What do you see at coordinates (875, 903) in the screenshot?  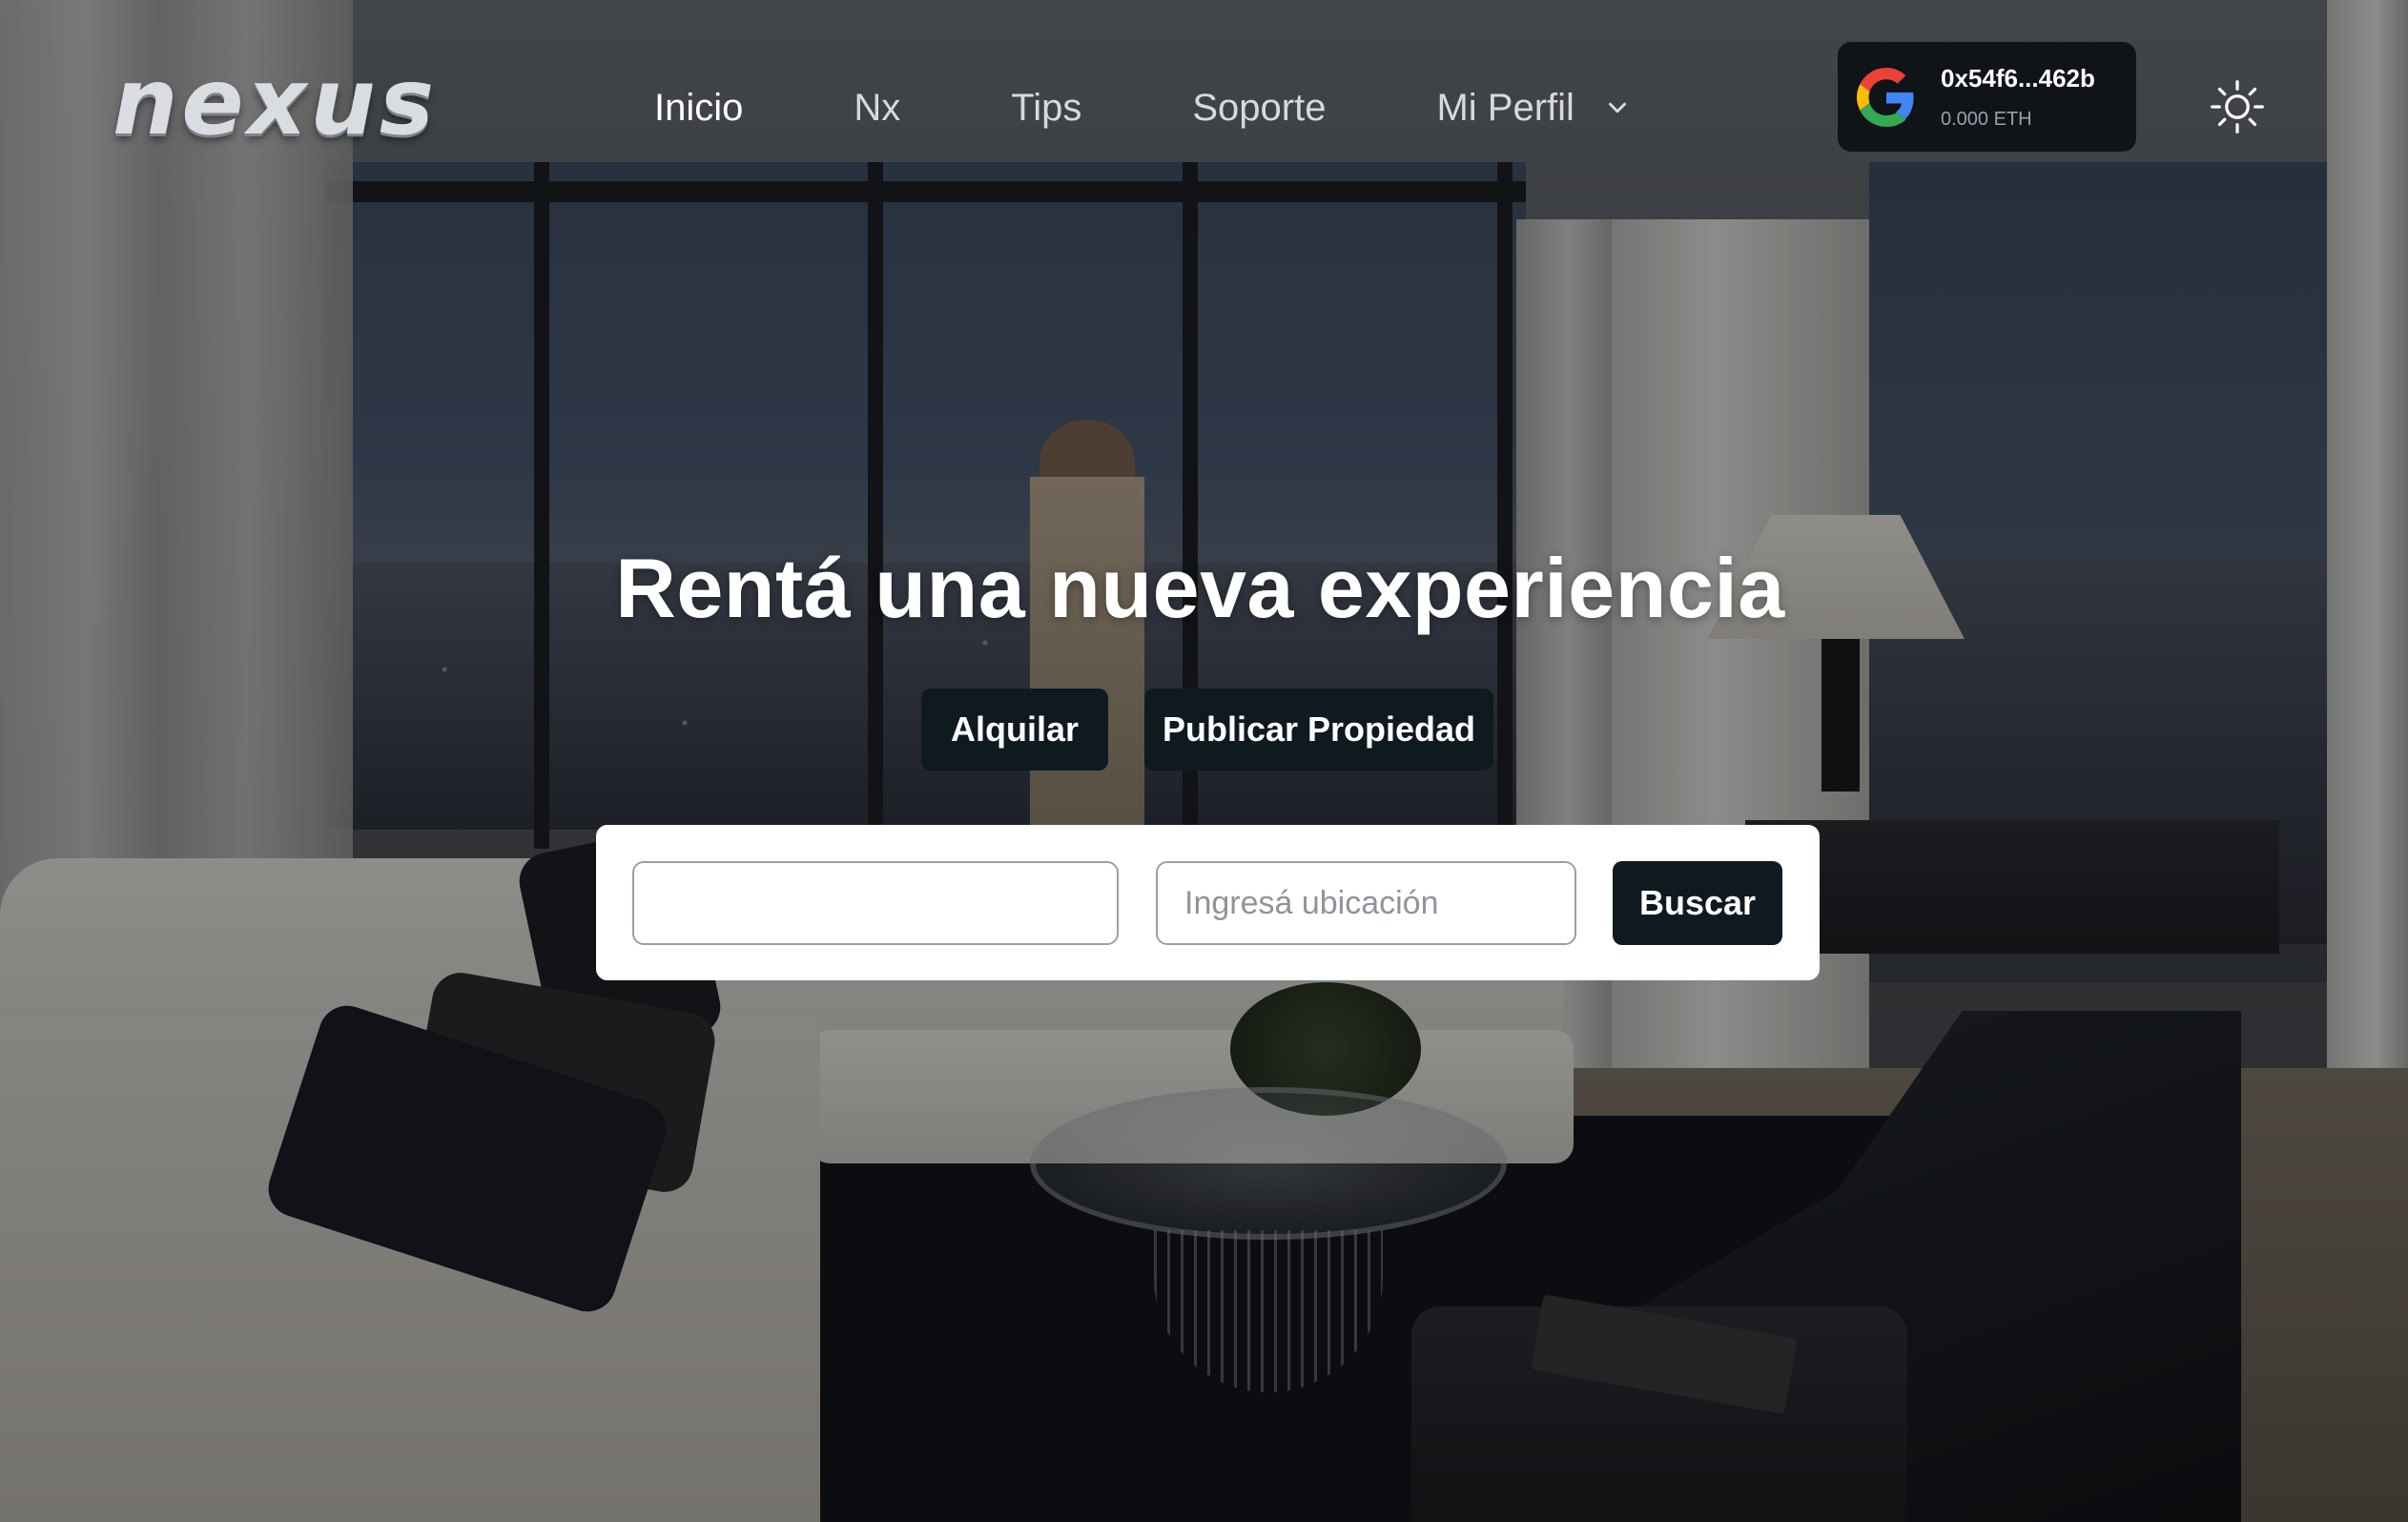 I see `search-input` at bounding box center [875, 903].